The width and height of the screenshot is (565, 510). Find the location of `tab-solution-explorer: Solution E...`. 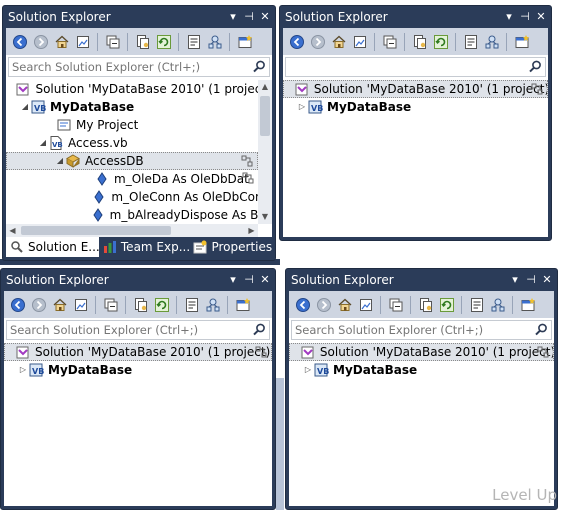

tab-solution-explorer: Solution E... is located at coordinates (52, 247).